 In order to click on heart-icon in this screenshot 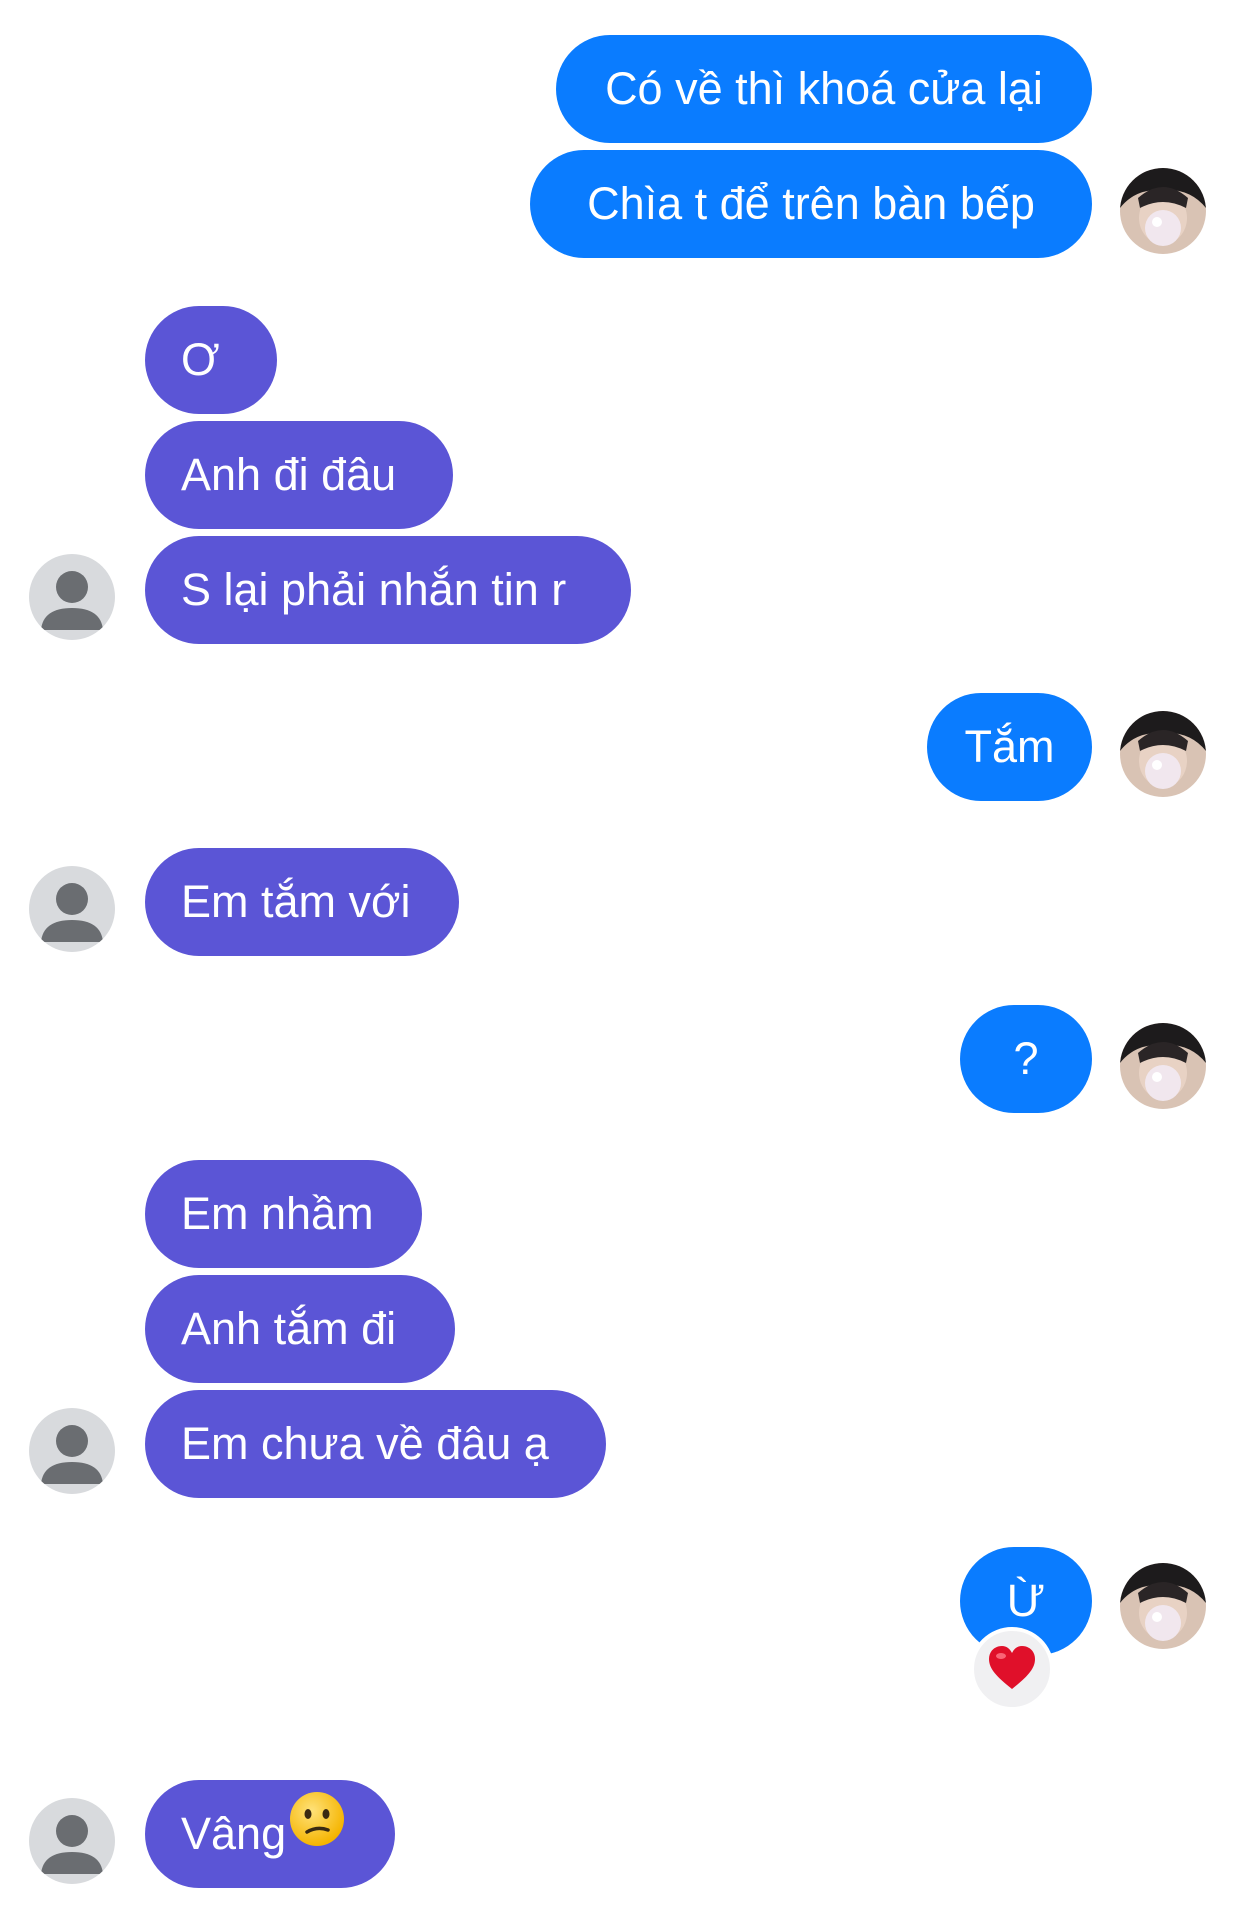, I will do `click(1012, 1667)`.